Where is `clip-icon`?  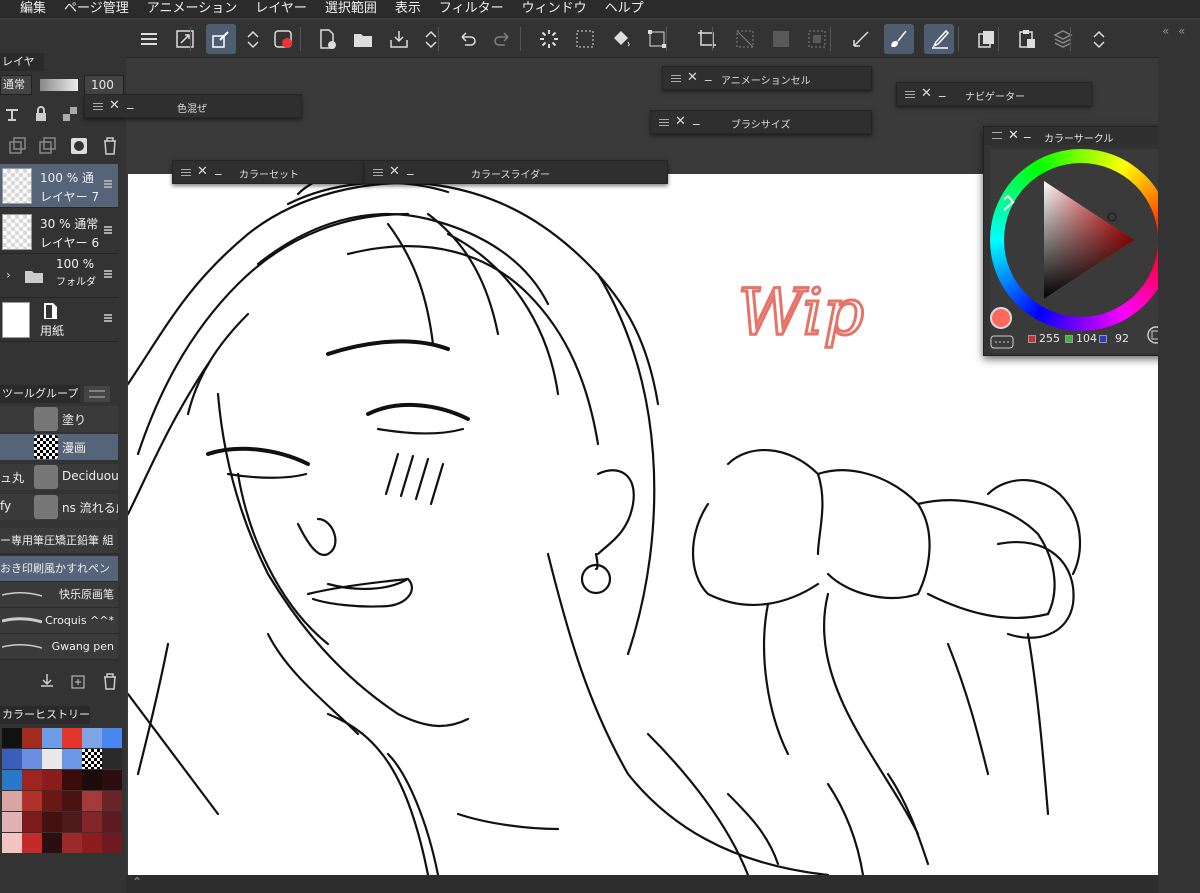
clip-icon is located at coordinates (12, 114).